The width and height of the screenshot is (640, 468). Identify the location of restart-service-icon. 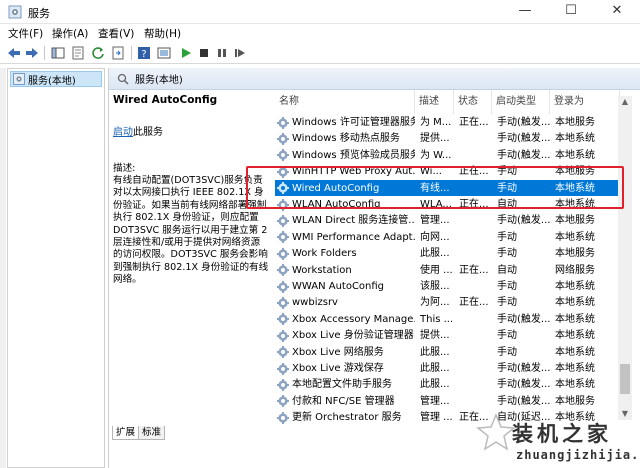
(240, 53).